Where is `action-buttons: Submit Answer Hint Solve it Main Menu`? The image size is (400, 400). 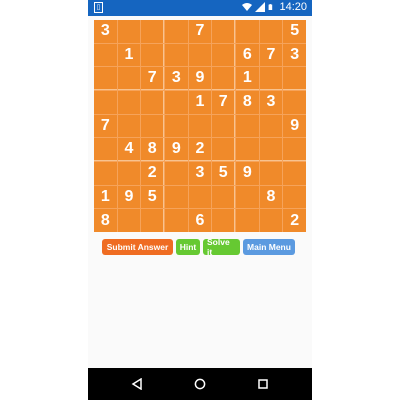 action-buttons: Submit Answer Hint Solve it Main Menu is located at coordinates (198, 247).